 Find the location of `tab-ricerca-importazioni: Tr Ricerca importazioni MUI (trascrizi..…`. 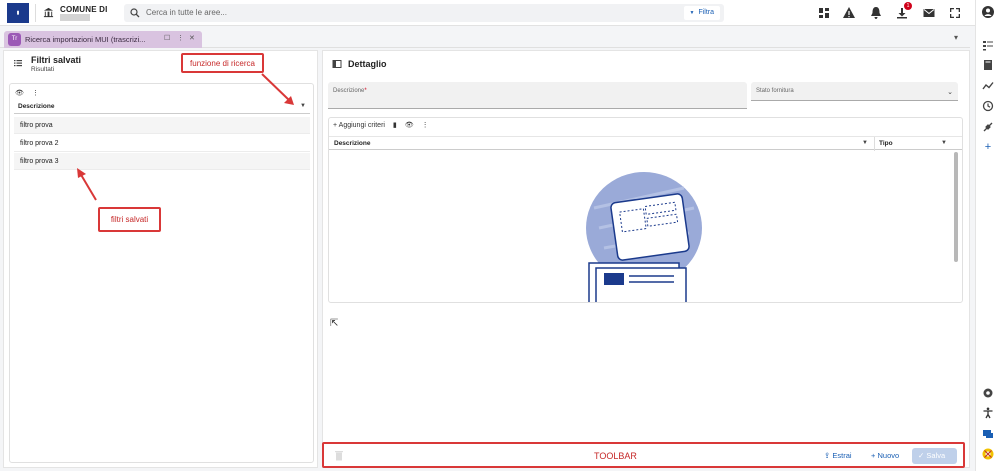

tab-ricerca-importazioni: Tr Ricerca importazioni MUI (trascrizi..… is located at coordinates (103, 39).